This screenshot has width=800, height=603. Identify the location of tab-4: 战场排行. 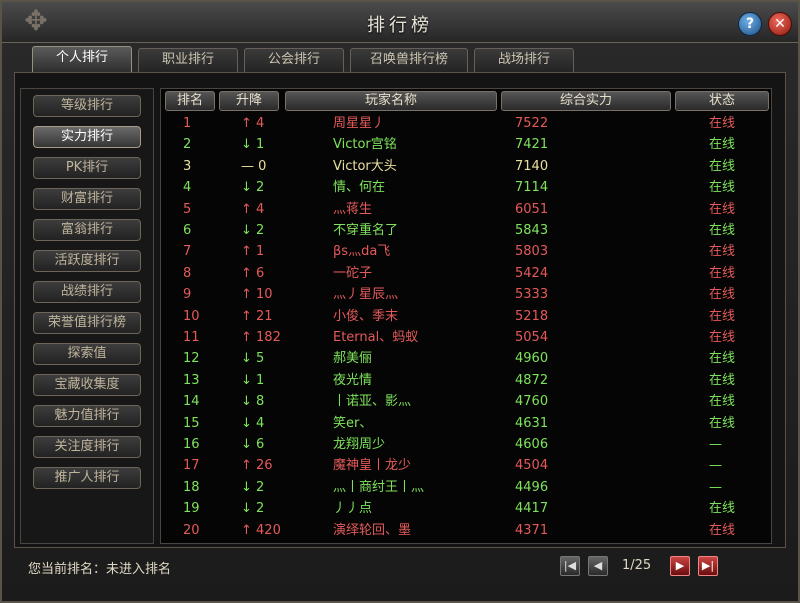
(524, 60).